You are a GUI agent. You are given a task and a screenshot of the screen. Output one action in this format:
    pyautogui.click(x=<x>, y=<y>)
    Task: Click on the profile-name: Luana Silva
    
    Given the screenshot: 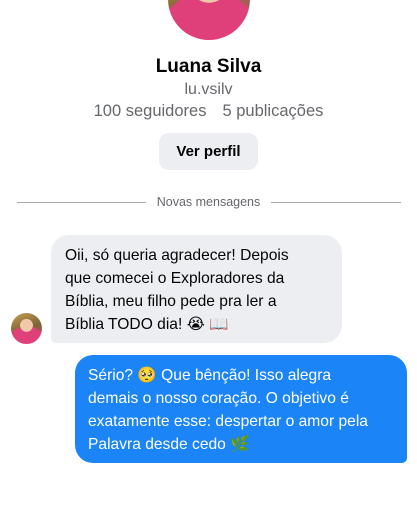 What is the action you would take?
    pyautogui.click(x=208, y=66)
    